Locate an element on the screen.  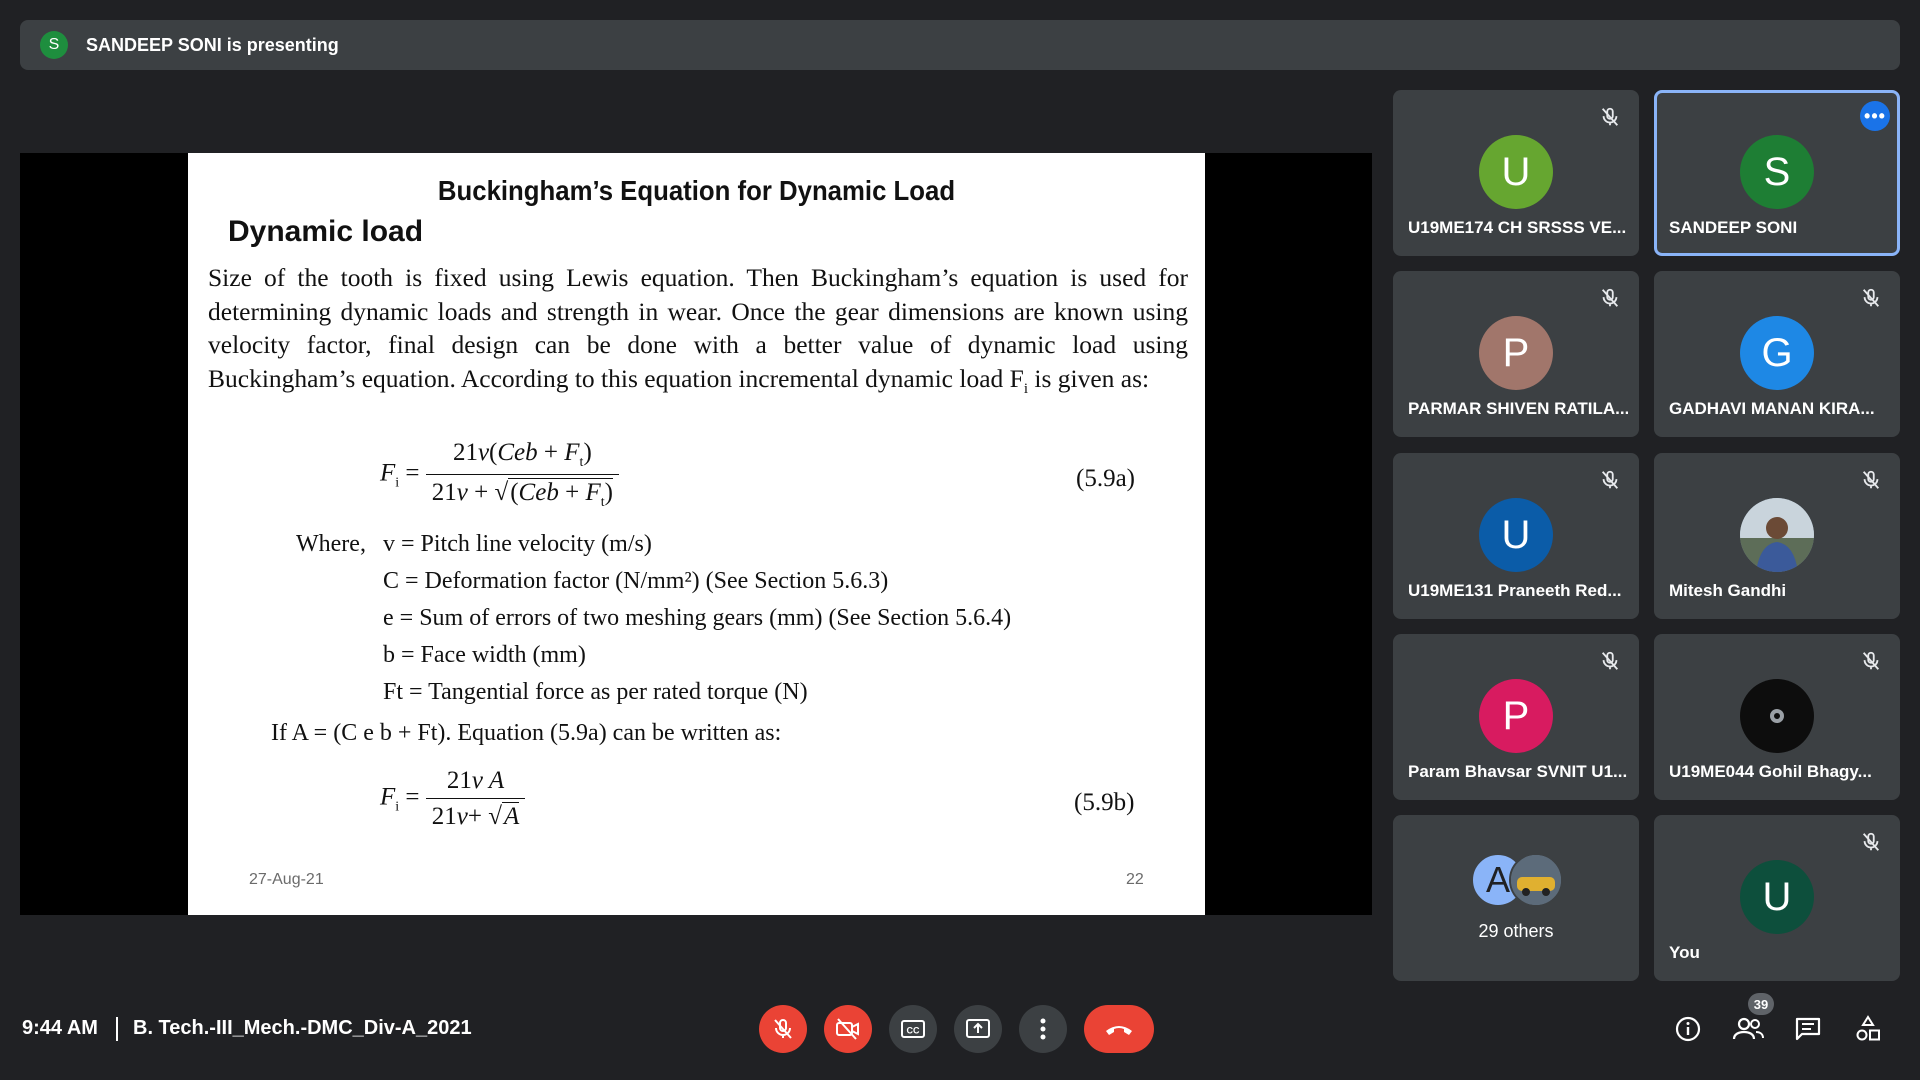
microphone-toggle-button is located at coordinates (783, 1029).